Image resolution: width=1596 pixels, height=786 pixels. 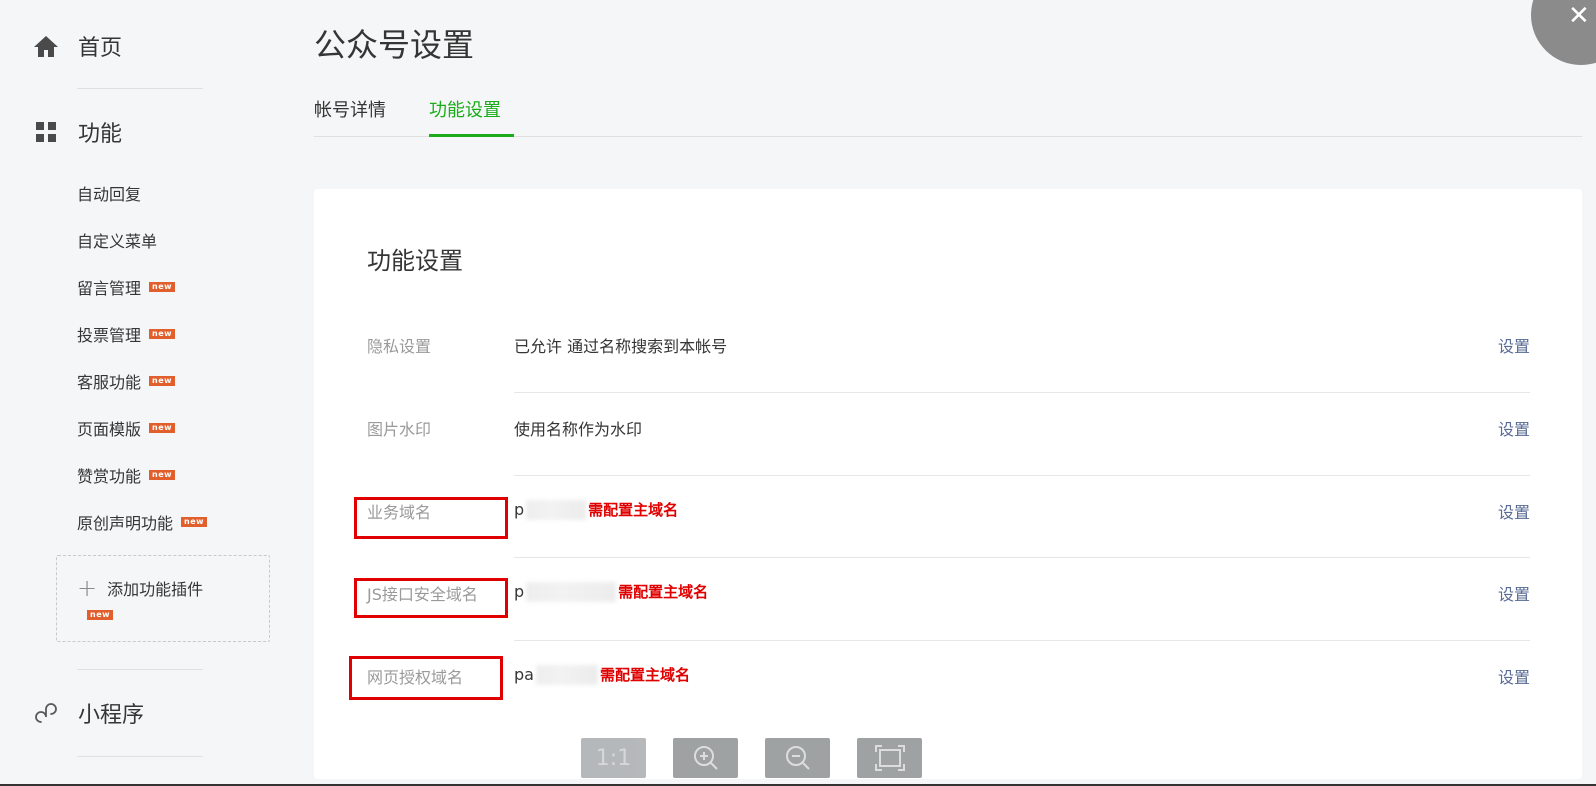 I want to click on sidebar-item-label: 页面模版, so click(x=109, y=429).